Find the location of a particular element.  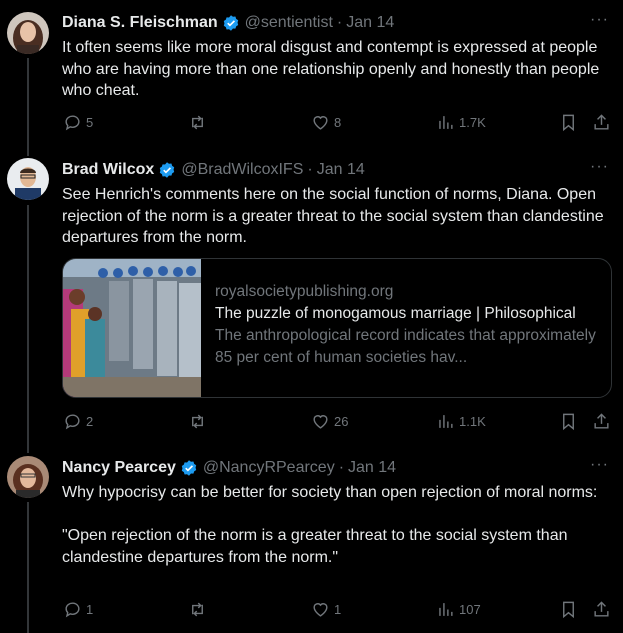

views-count: 1.7K is located at coordinates (472, 122).